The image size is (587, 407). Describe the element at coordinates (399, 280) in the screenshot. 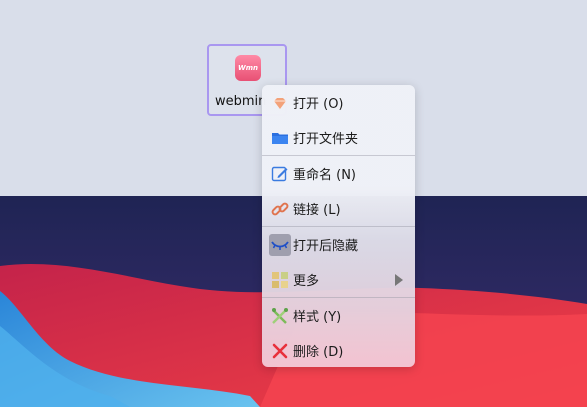

I see `submenu-arrow-icon` at that location.